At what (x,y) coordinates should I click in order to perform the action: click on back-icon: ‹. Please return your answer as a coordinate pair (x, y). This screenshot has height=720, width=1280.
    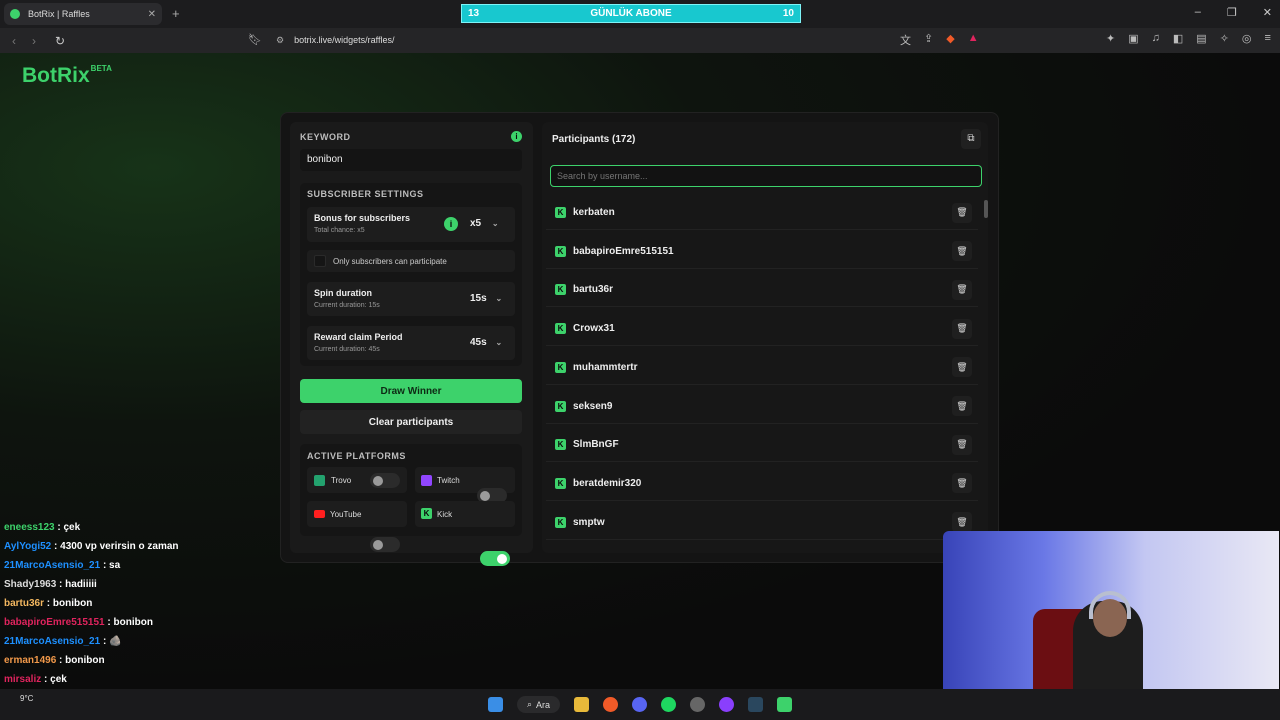
    Looking at the image, I should click on (14, 41).